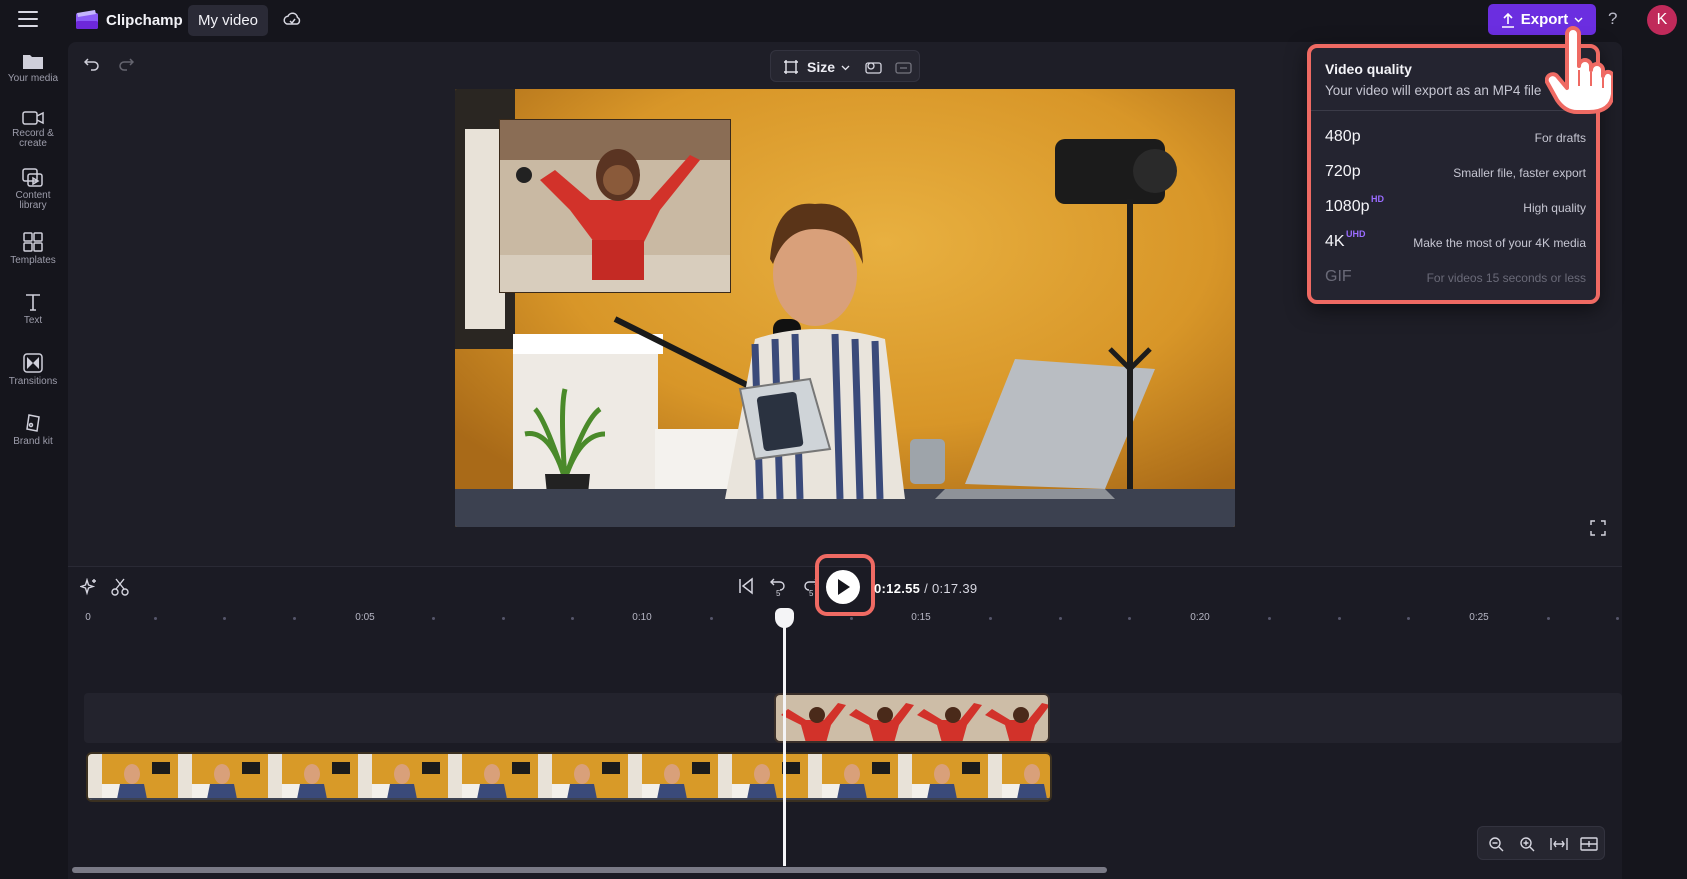 The image size is (1687, 879). I want to click on play-icon, so click(844, 587).